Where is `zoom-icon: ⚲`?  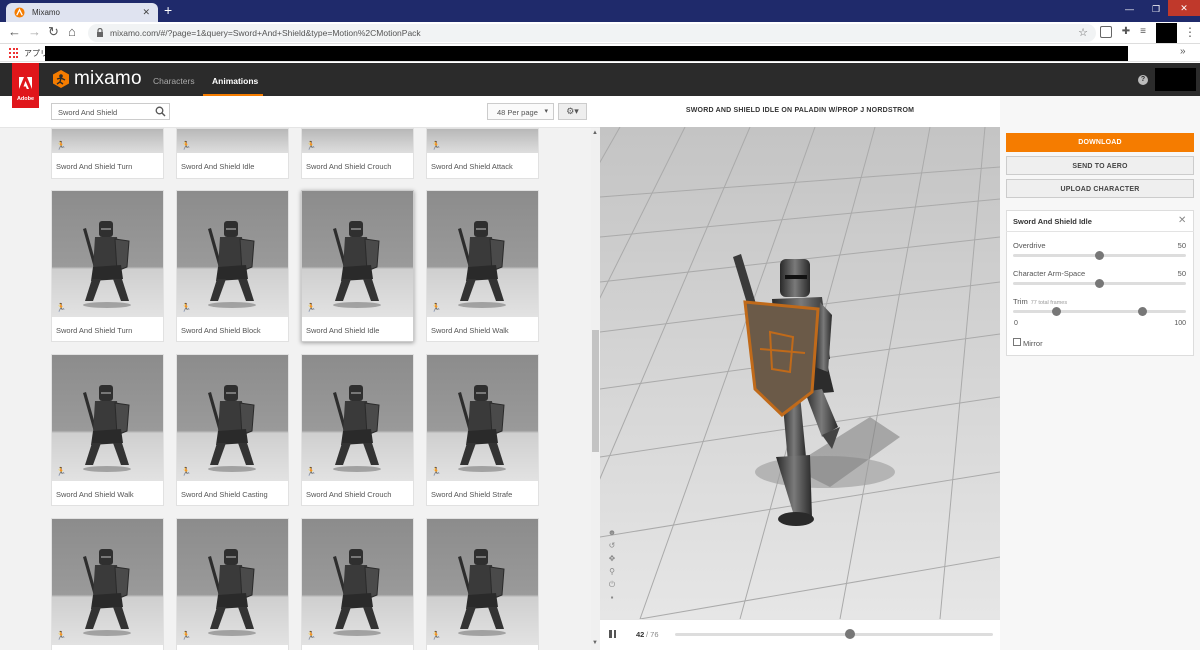
zoom-icon: ⚲ is located at coordinates (612, 573).